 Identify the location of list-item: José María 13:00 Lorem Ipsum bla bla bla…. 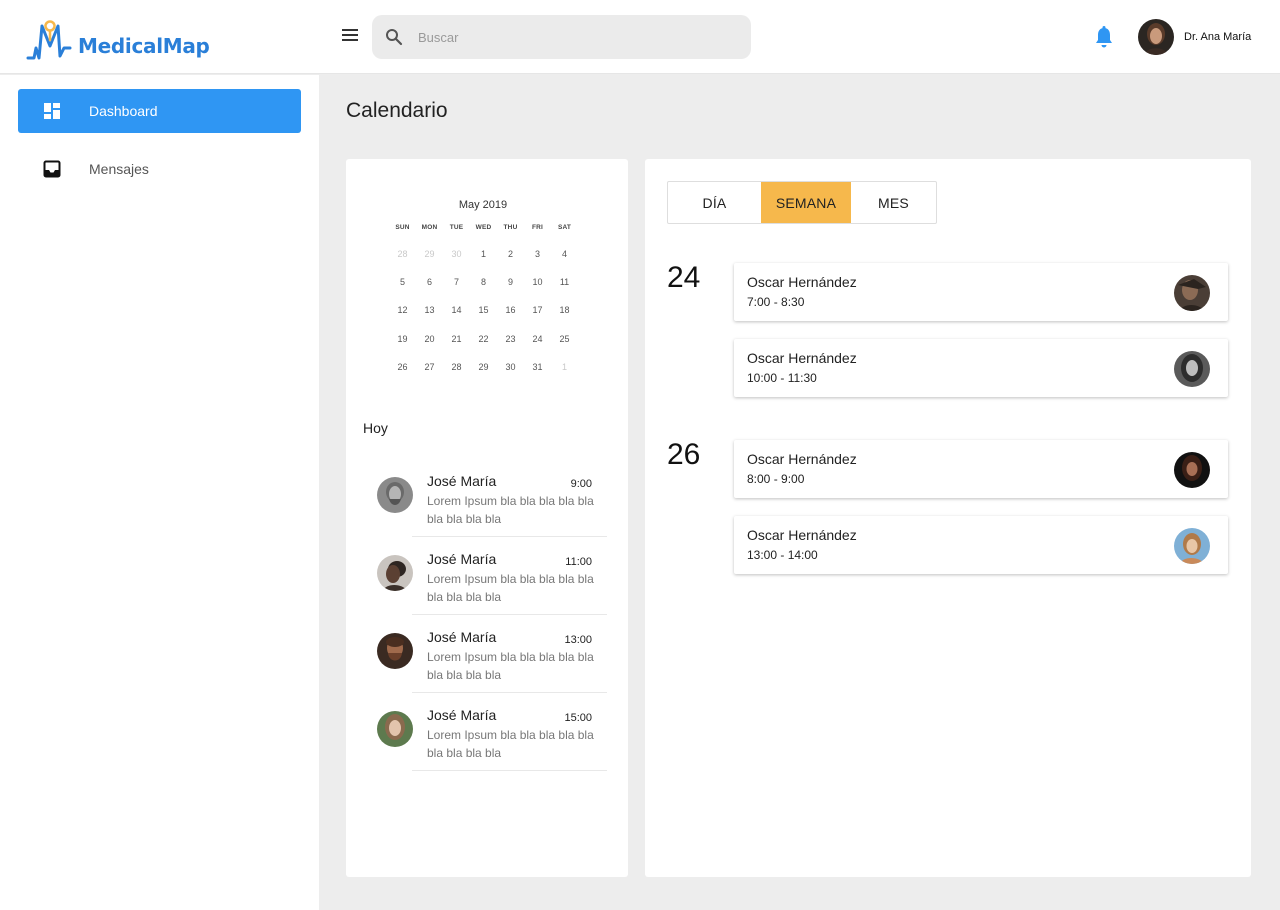
(492, 654).